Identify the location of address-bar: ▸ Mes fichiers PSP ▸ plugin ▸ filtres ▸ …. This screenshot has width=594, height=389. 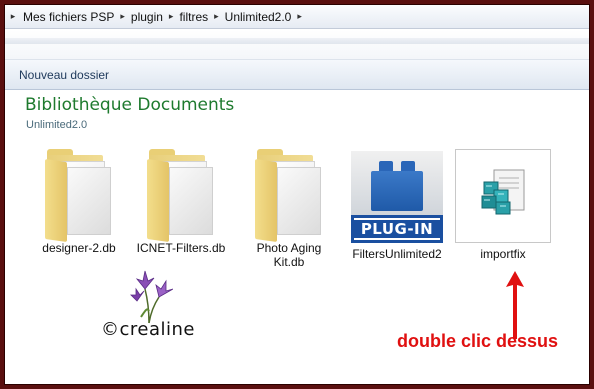
(297, 17).